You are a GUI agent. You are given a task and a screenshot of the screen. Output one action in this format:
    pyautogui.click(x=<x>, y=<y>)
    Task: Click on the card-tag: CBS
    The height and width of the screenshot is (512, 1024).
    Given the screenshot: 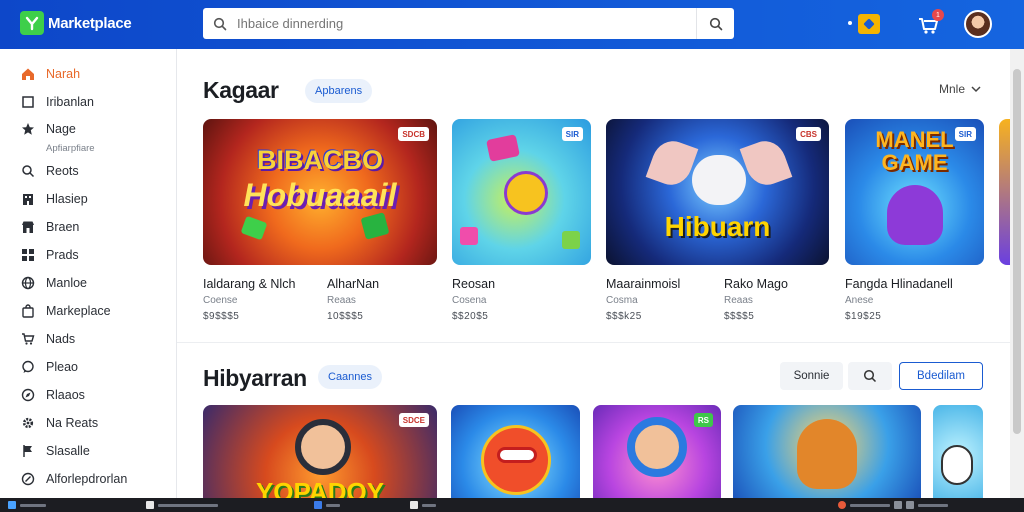 What is the action you would take?
    pyautogui.click(x=808, y=134)
    